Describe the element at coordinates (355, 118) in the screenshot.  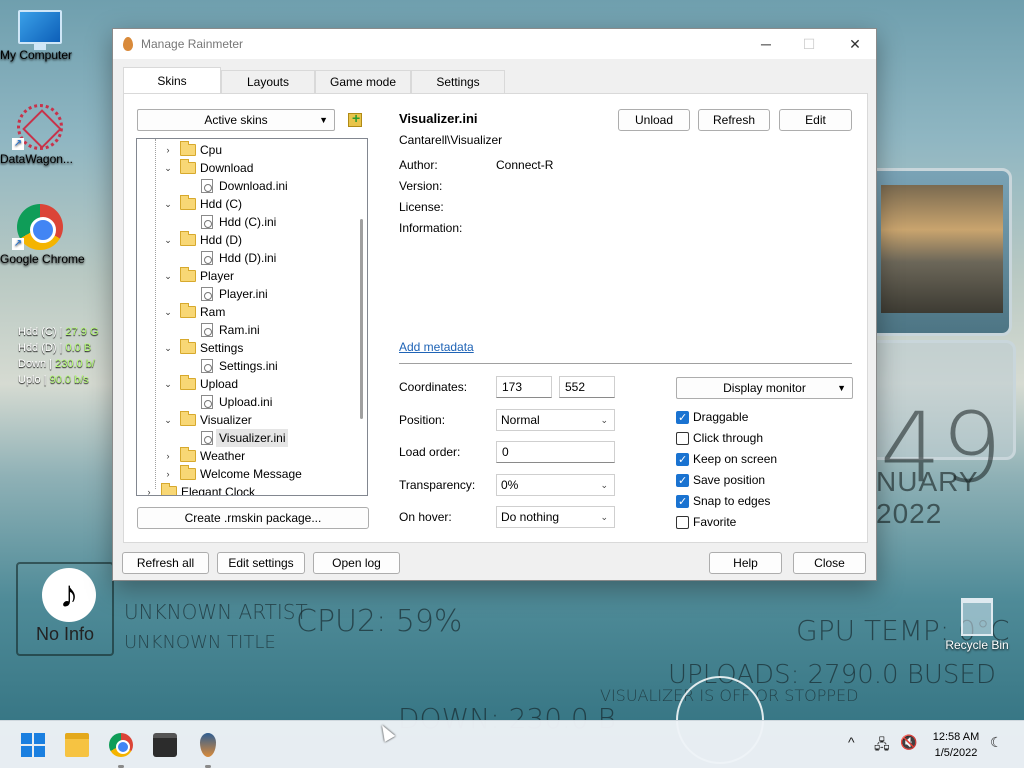
I see `add-skin-icon: +` at that location.